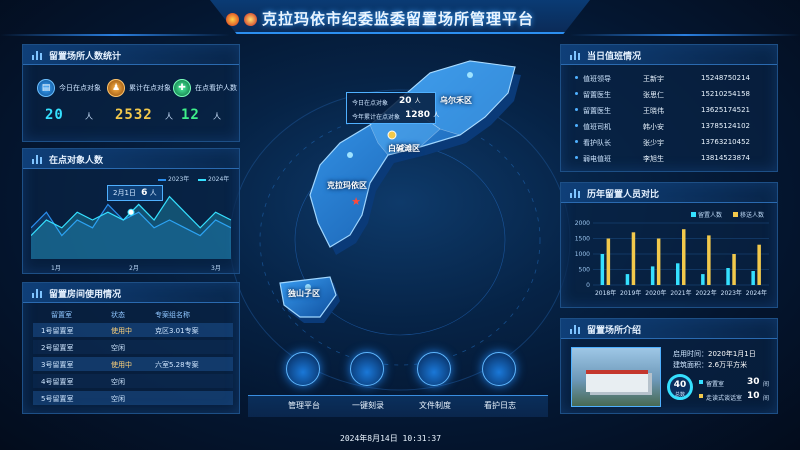  Describe the element at coordinates (134, 115) in the screenshot. I see `stat-value: 2532` at that location.